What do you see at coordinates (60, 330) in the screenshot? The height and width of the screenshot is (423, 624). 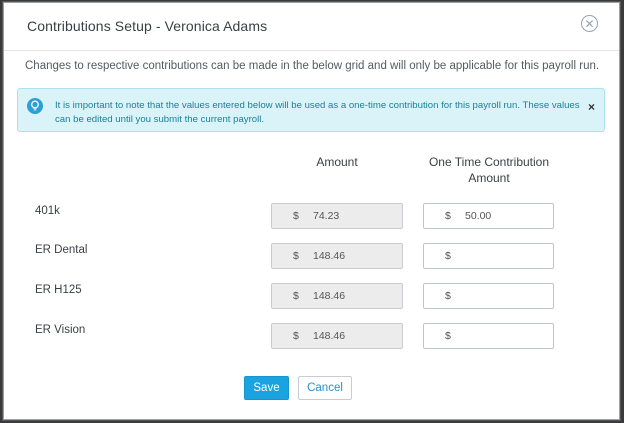 I see `row-label-er-vision: ER Vision` at bounding box center [60, 330].